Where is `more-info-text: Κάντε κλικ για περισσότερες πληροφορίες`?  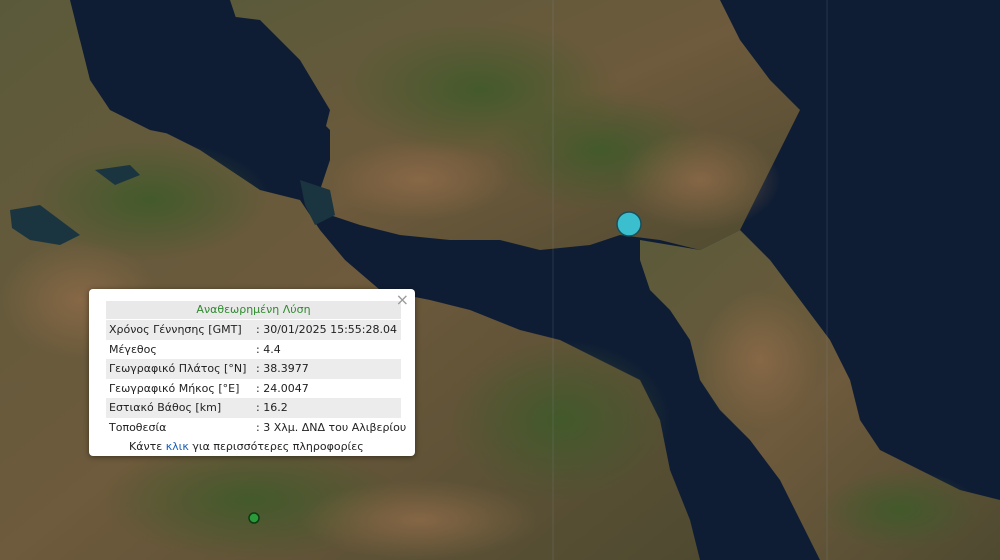
more-info-text: Κάντε κλικ για περισσότερες πληροφορίες is located at coordinates (253, 445).